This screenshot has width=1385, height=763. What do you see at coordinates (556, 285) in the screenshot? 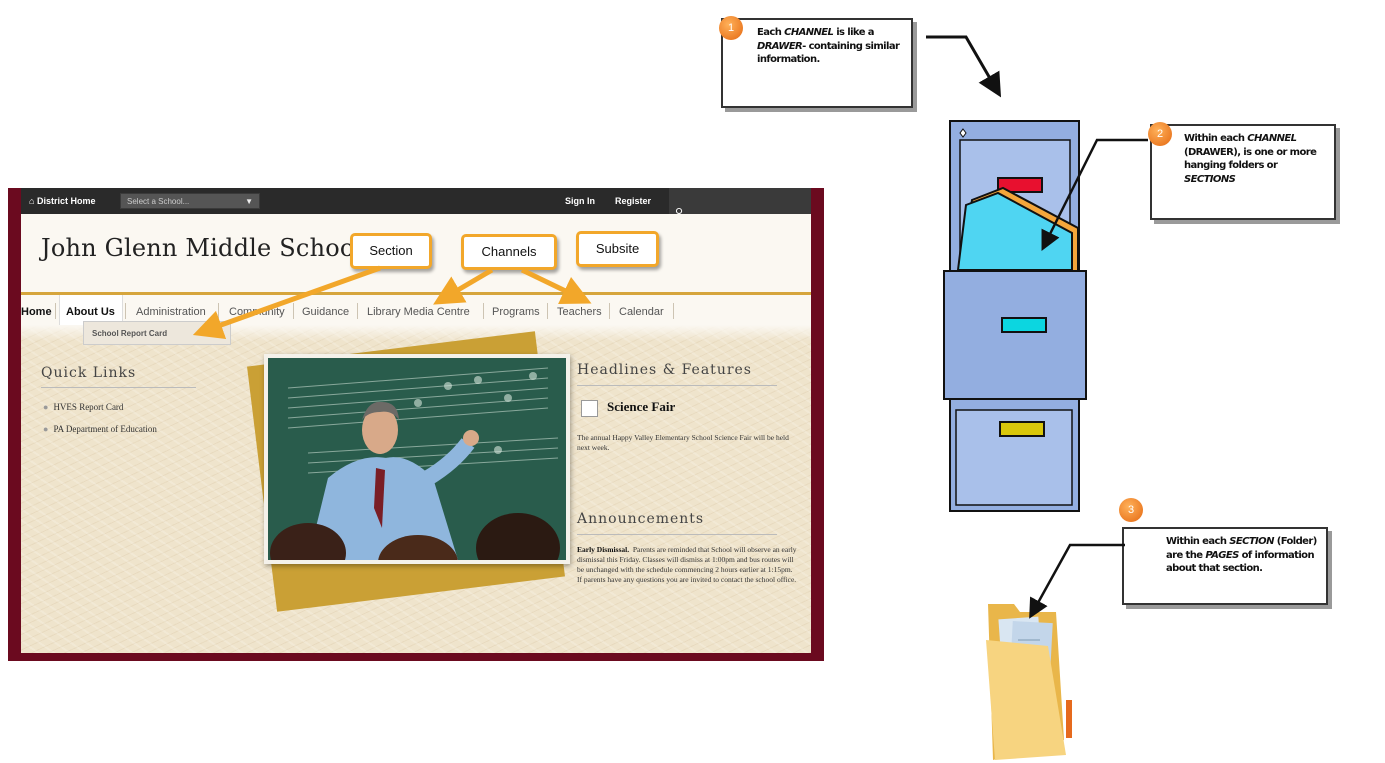
I see `teachers-arrow` at bounding box center [556, 285].